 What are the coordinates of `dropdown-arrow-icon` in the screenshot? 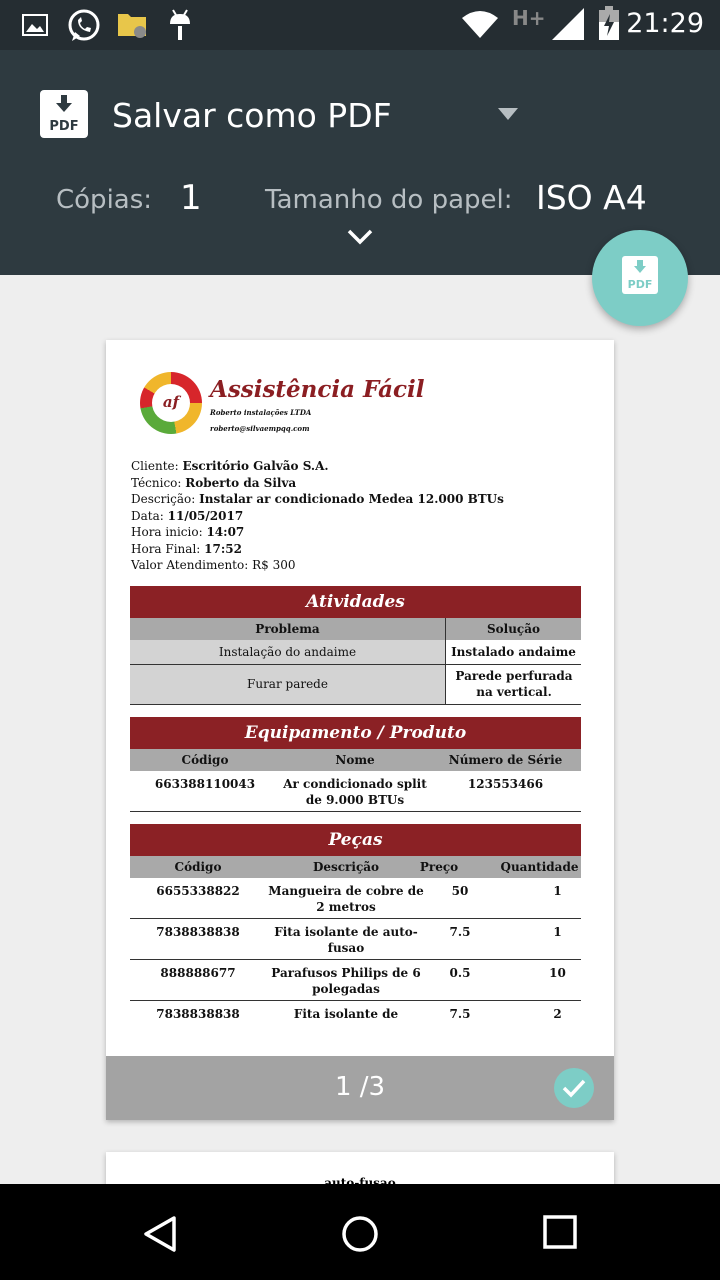 It's located at (508, 114).